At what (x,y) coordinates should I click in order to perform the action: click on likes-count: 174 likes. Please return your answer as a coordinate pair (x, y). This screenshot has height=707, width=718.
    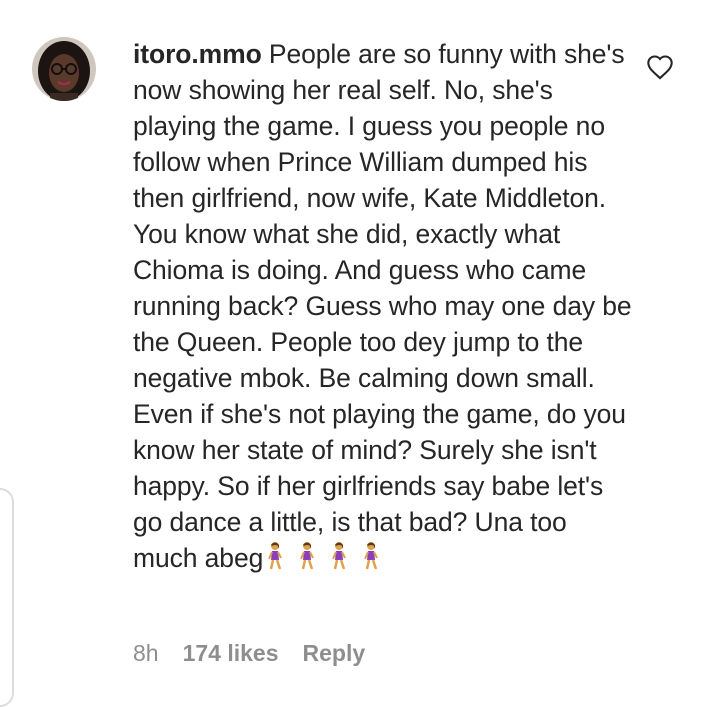
    Looking at the image, I should click on (231, 653).